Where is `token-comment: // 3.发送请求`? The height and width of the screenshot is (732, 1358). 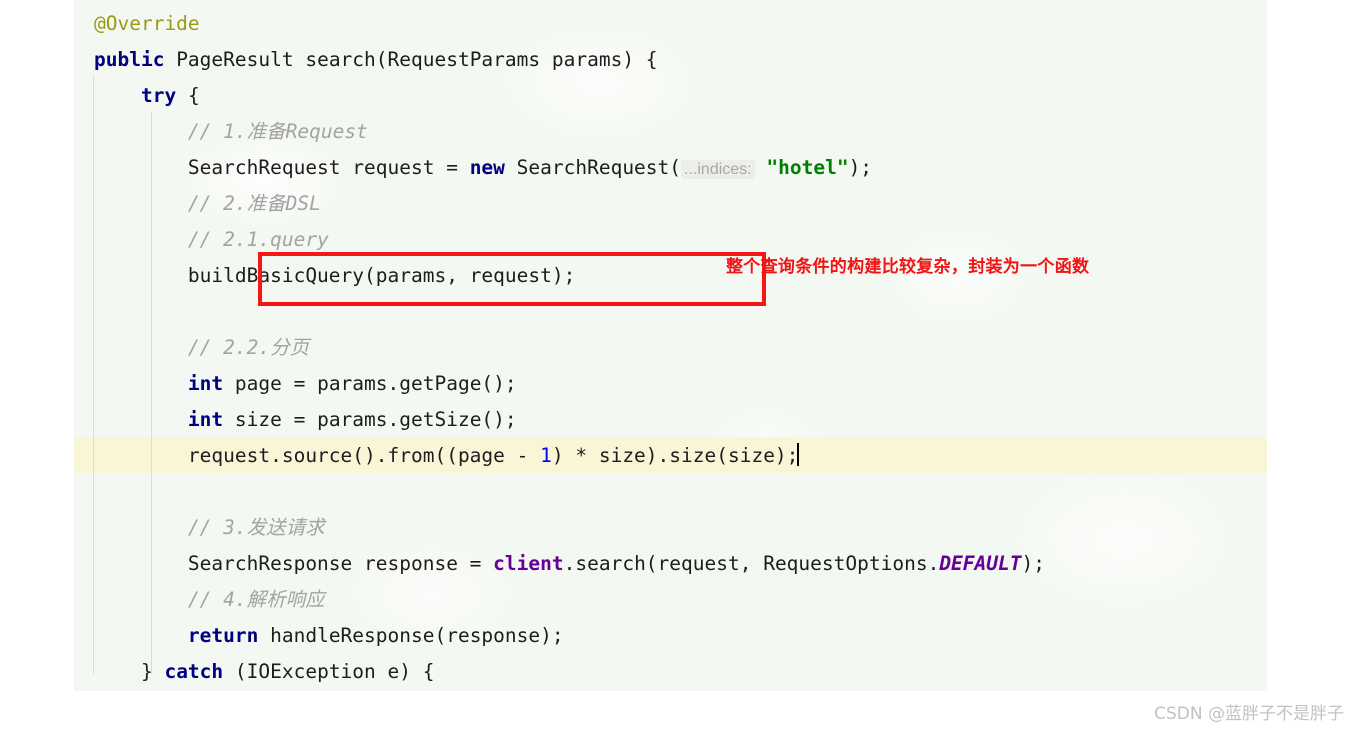
token-comment: // 3.发送请求 is located at coordinates (256, 527).